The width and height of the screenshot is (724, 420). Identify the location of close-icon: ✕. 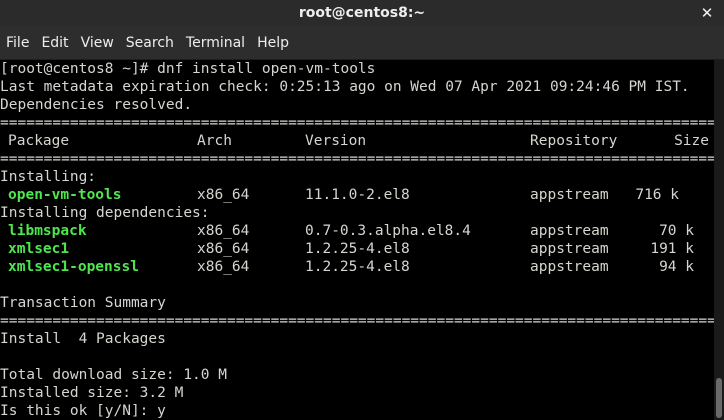
(707, 13).